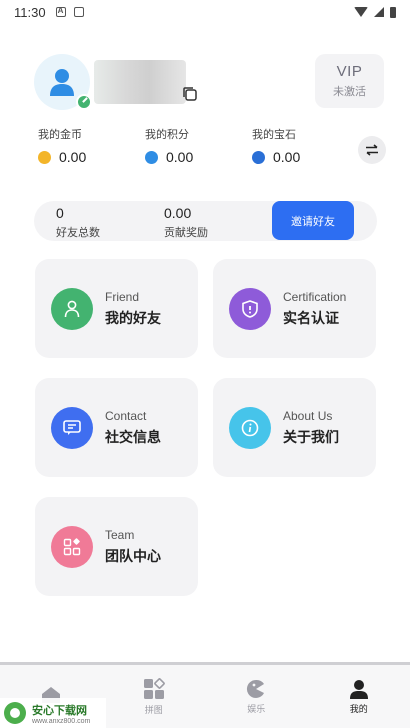 This screenshot has width=410, height=728. Describe the element at coordinates (379, 12) in the screenshot. I see `signal-icon` at that location.